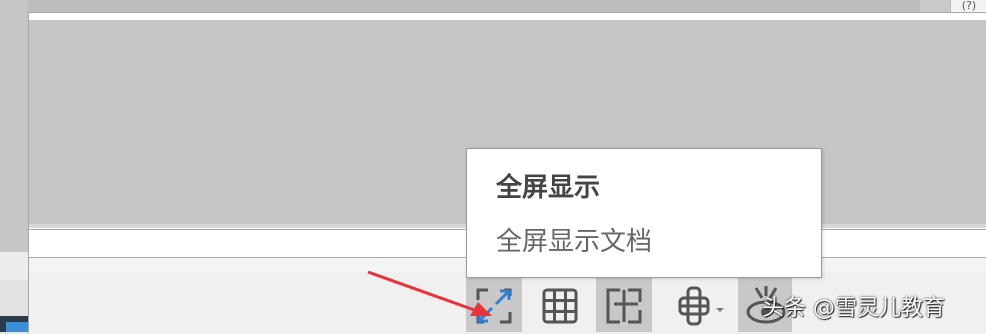 The image size is (986, 334). What do you see at coordinates (14, 126) in the screenshot?
I see `left-panel-edge` at bounding box center [14, 126].